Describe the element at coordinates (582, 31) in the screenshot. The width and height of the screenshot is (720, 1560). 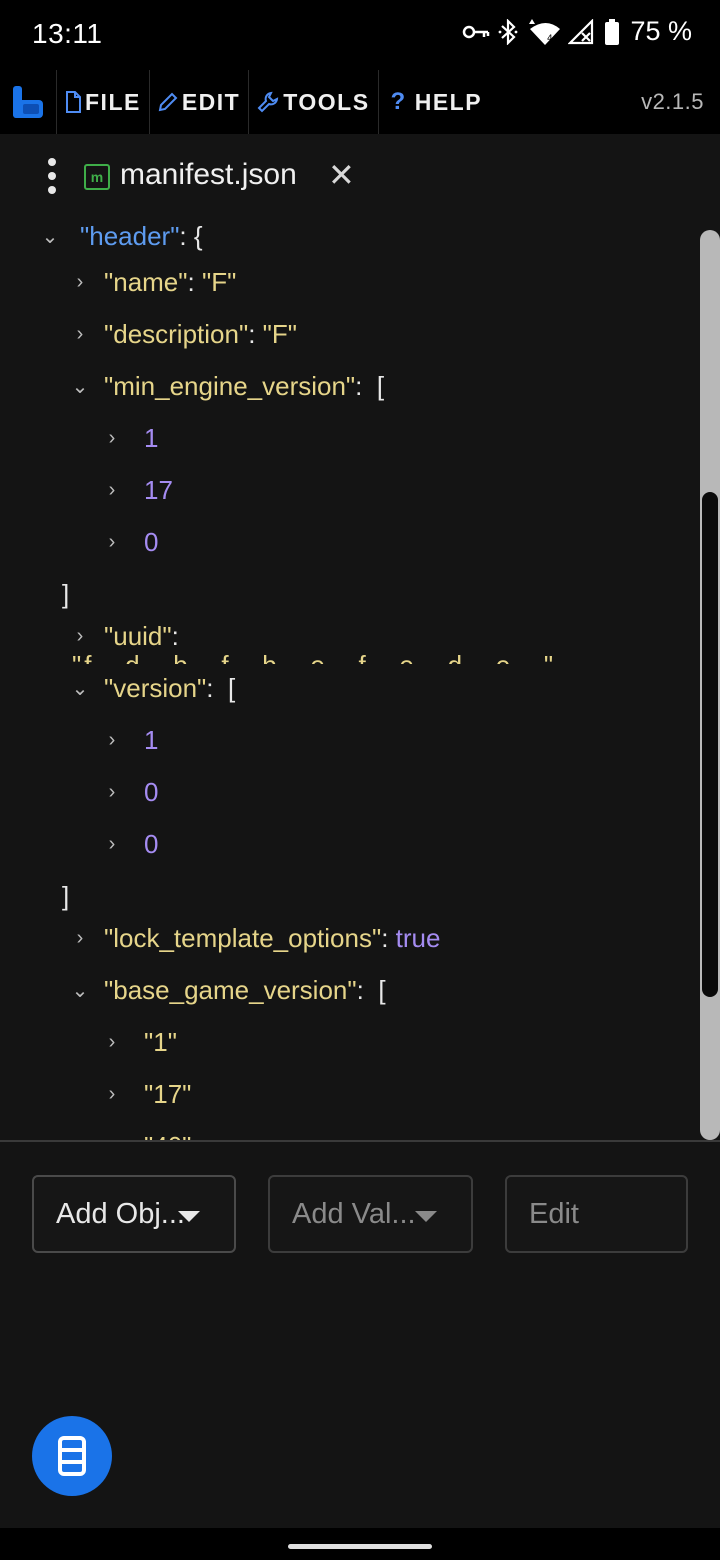
I see `cell-signal-icon` at that location.